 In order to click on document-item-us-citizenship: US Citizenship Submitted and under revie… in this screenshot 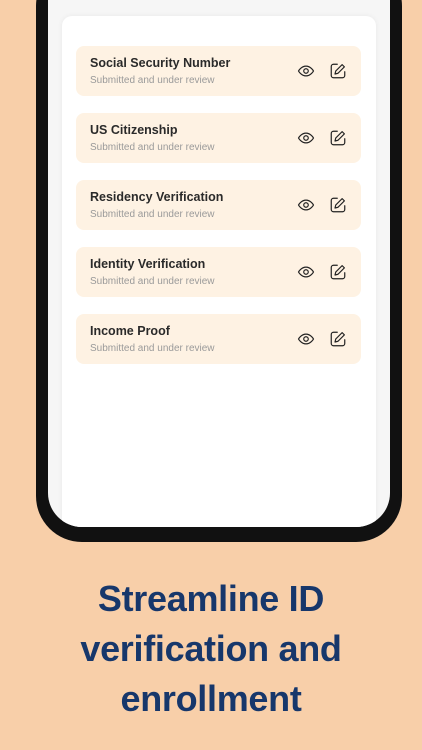, I will do `click(218, 138)`.